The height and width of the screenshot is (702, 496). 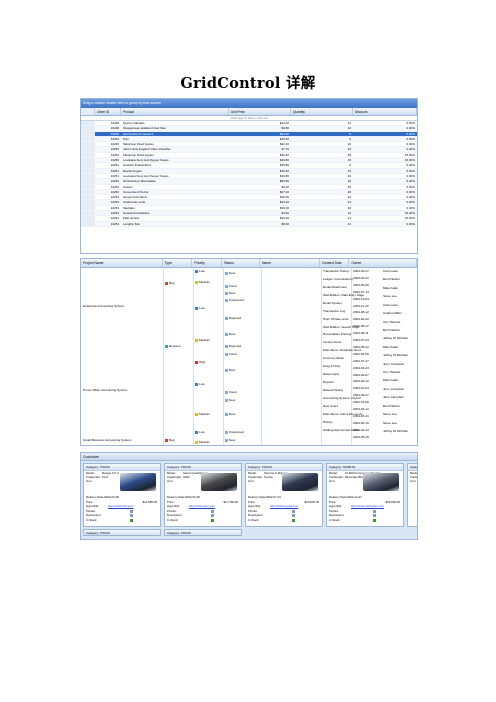 What do you see at coordinates (108, 160) in the screenshot?
I see `table-cell: 10250` at bounding box center [108, 160].